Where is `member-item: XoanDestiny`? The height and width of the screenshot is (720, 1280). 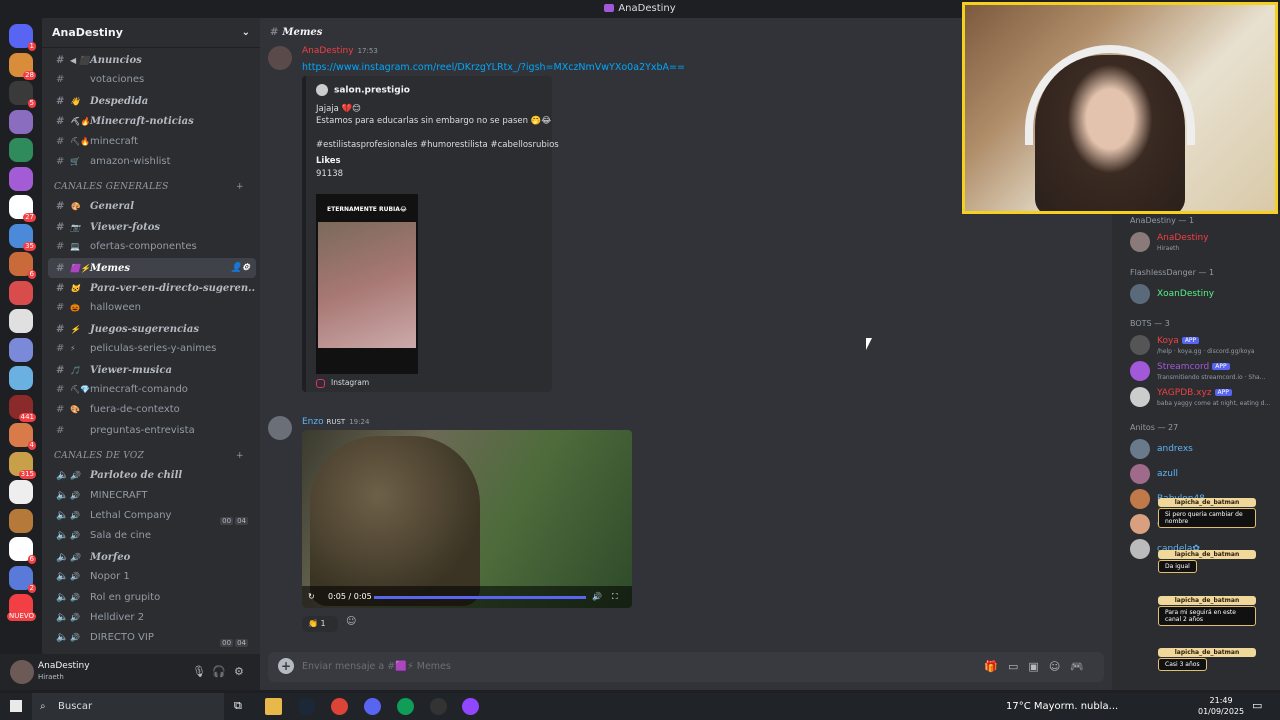
member-item: XoanDestiny is located at coordinates (1205, 294).